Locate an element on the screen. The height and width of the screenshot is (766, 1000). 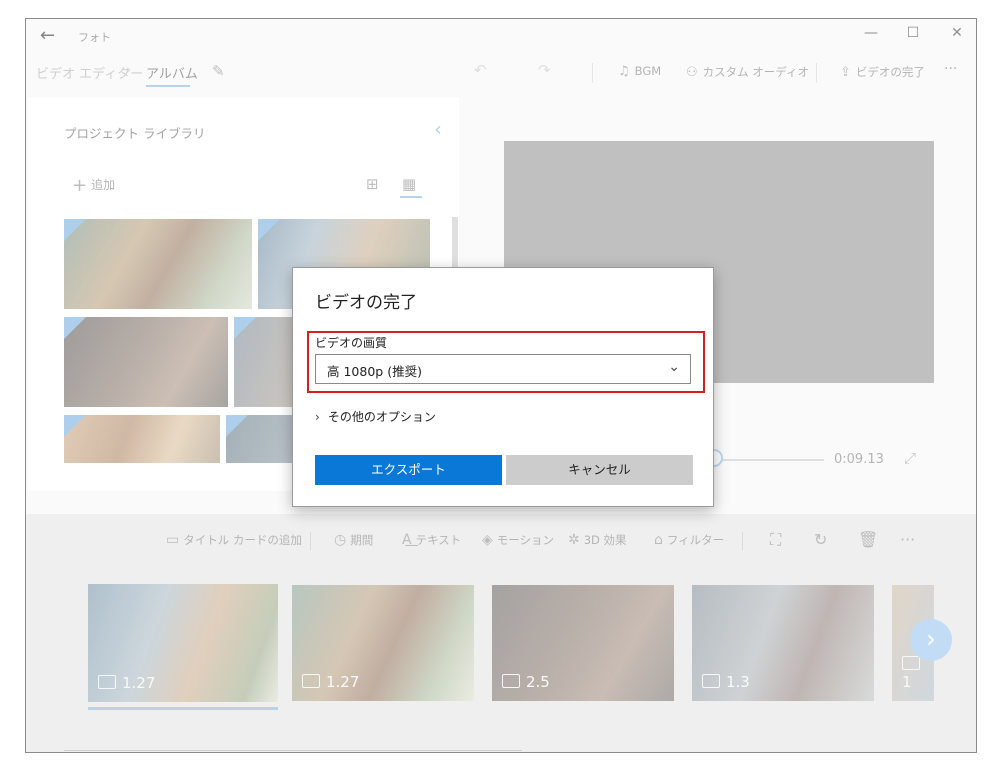
cancel-button: キャンセル is located at coordinates (599, 470).